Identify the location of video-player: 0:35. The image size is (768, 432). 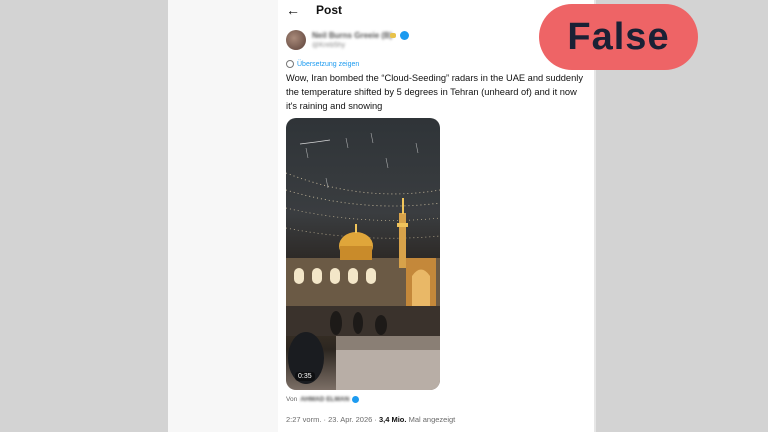
(363, 254).